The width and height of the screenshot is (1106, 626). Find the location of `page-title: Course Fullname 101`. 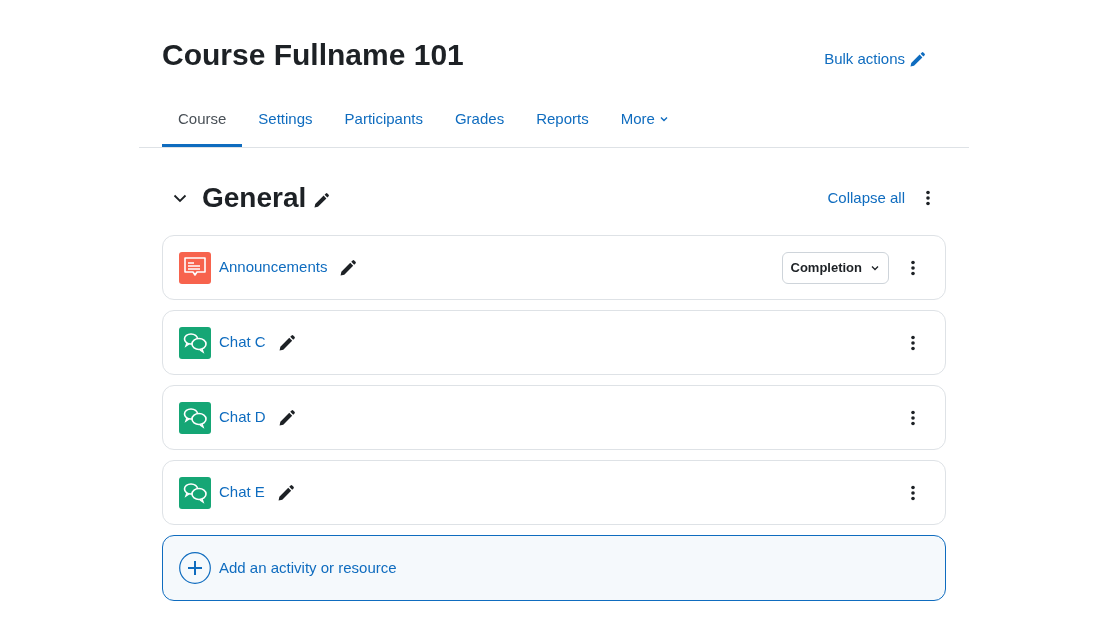

page-title: Course Fullname 101 is located at coordinates (313, 55).